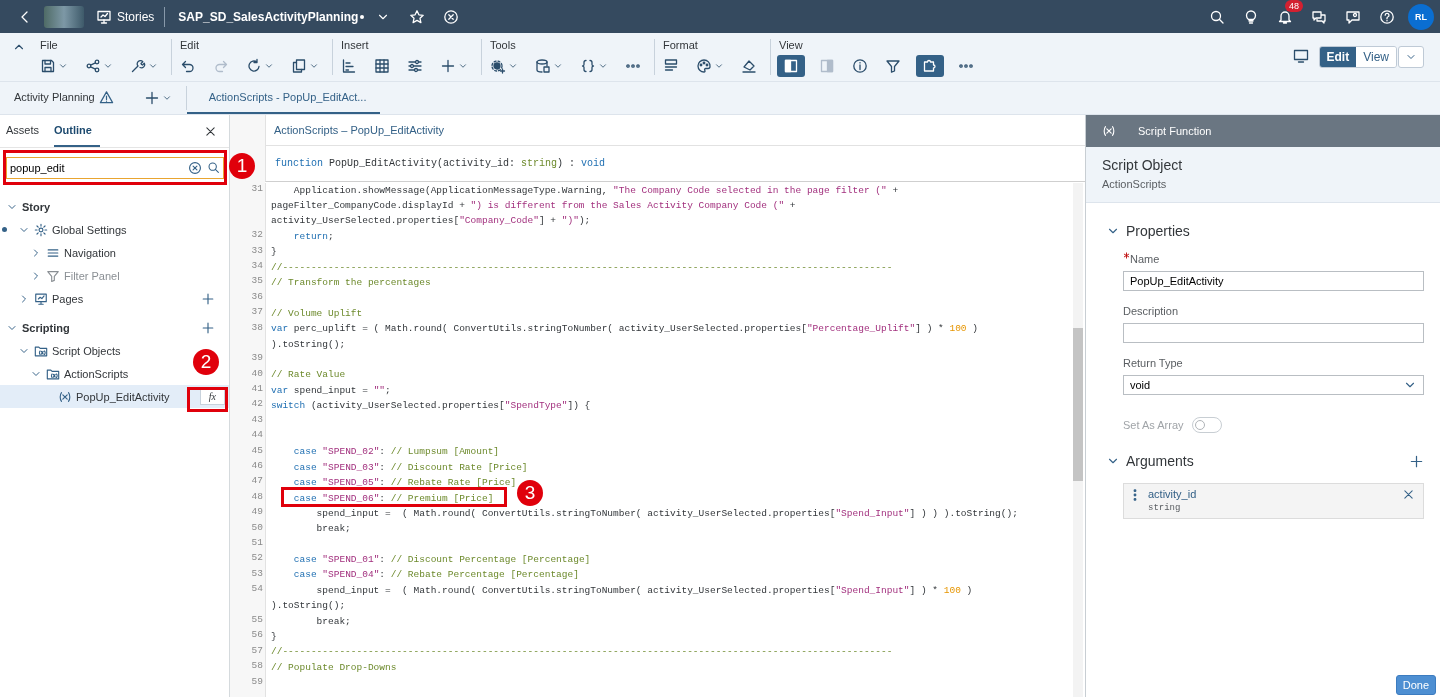  Describe the element at coordinates (125, 16) in the screenshot. I see `stories-link: Stories` at that location.